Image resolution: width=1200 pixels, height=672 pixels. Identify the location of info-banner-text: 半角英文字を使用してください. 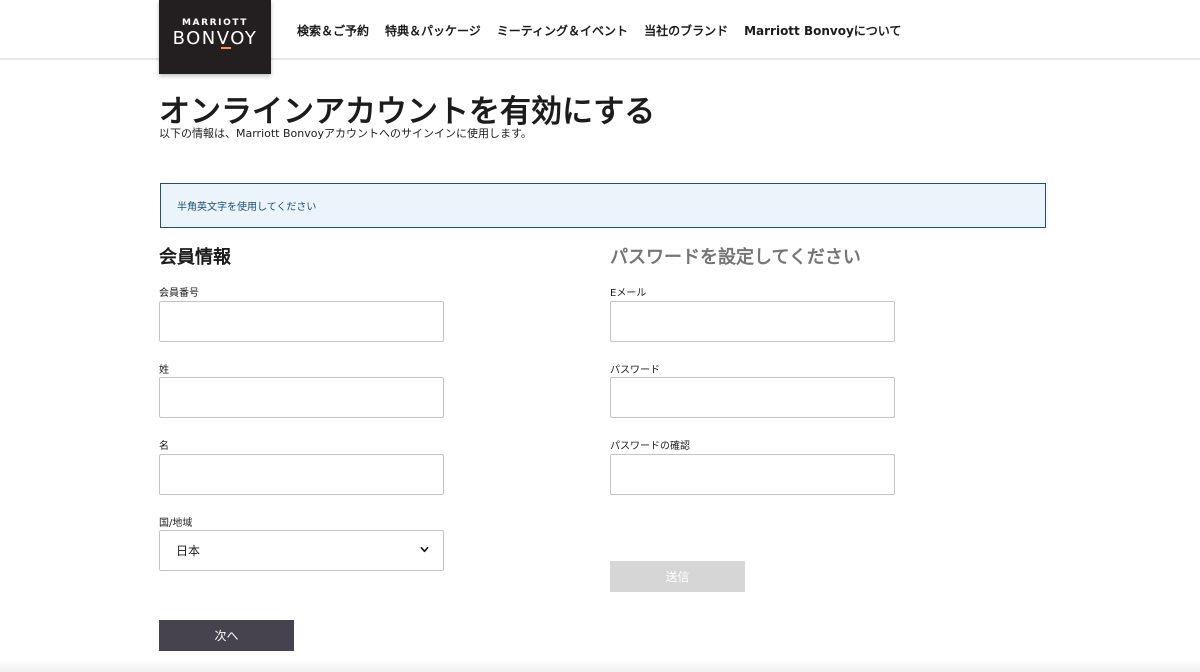
(247, 207).